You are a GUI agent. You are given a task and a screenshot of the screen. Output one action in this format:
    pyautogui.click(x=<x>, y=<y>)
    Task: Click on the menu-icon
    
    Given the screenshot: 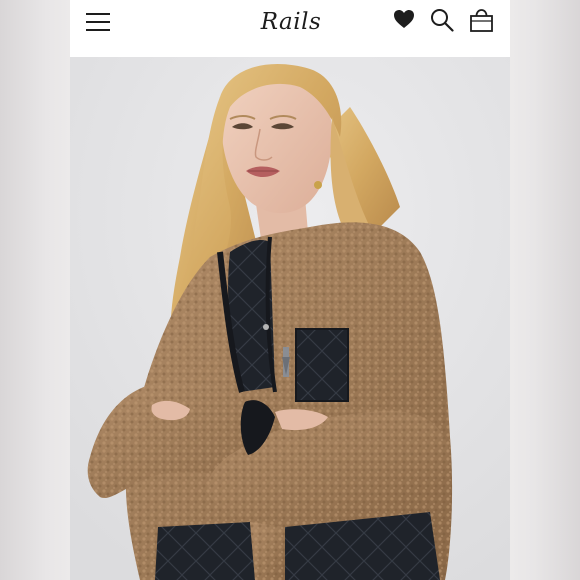 What is the action you would take?
    pyautogui.click(x=99, y=21)
    